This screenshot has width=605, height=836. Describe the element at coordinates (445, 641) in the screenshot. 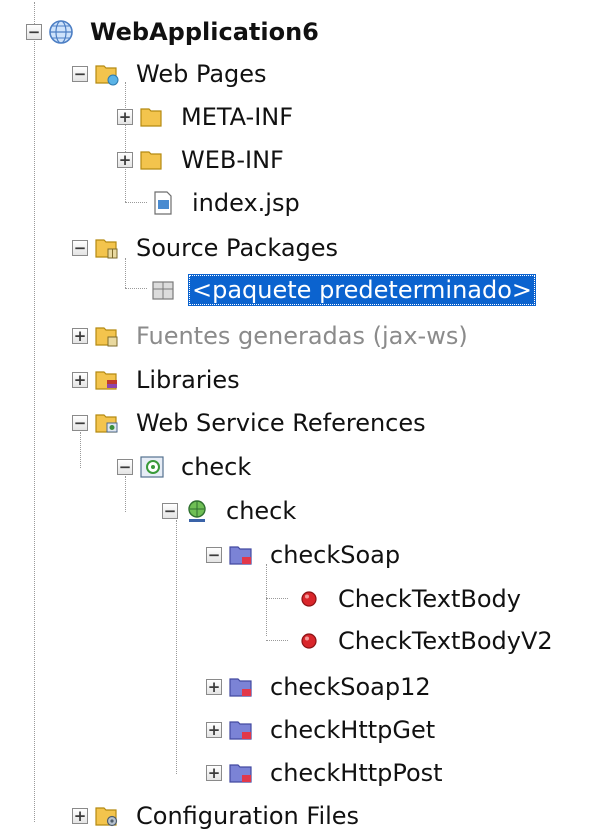

I see `tree-node-label: CheckTextBodyV2` at that location.